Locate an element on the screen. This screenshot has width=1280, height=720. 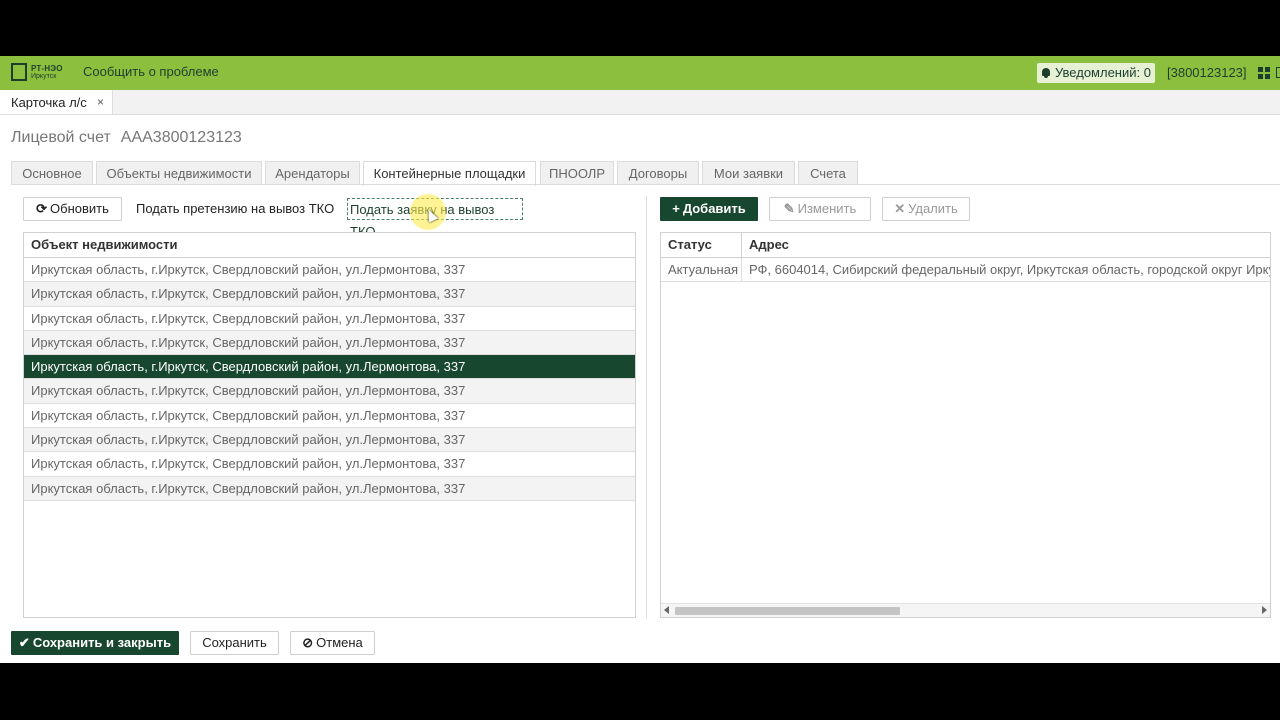
scroll-right-icon is located at coordinates (1264, 610).